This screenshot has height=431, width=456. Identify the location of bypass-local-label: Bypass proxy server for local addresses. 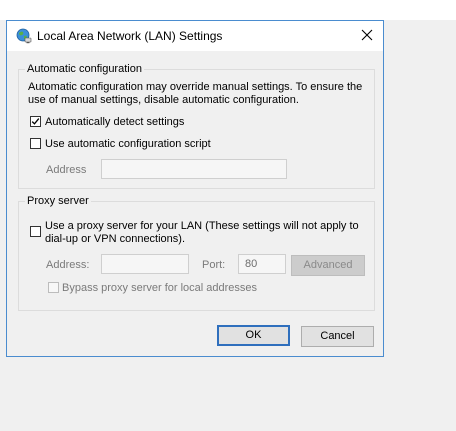
(159, 288).